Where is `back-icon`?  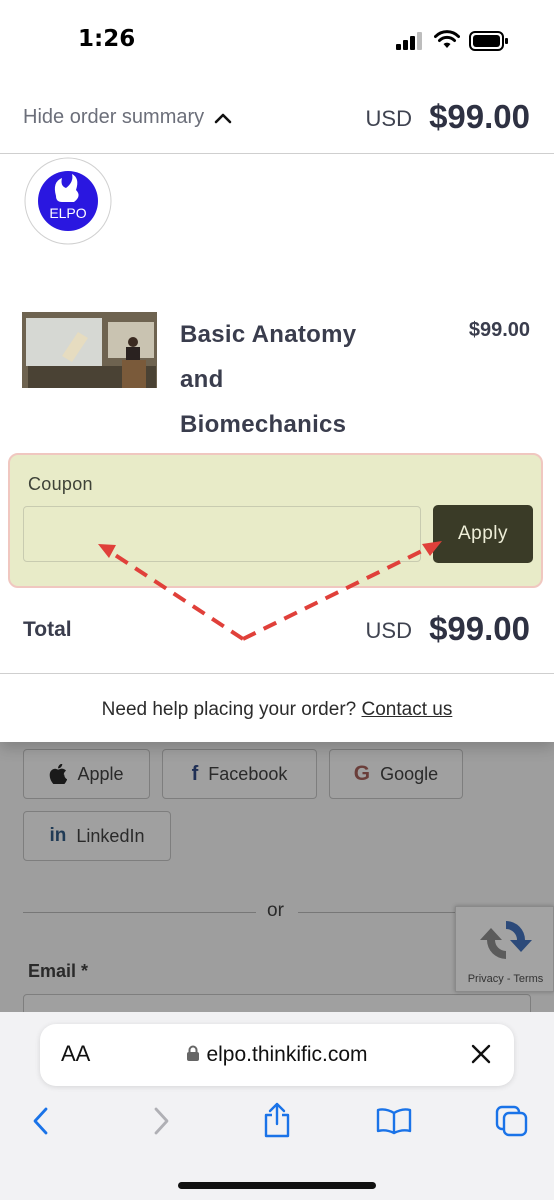
back-icon is located at coordinates (41, 1121).